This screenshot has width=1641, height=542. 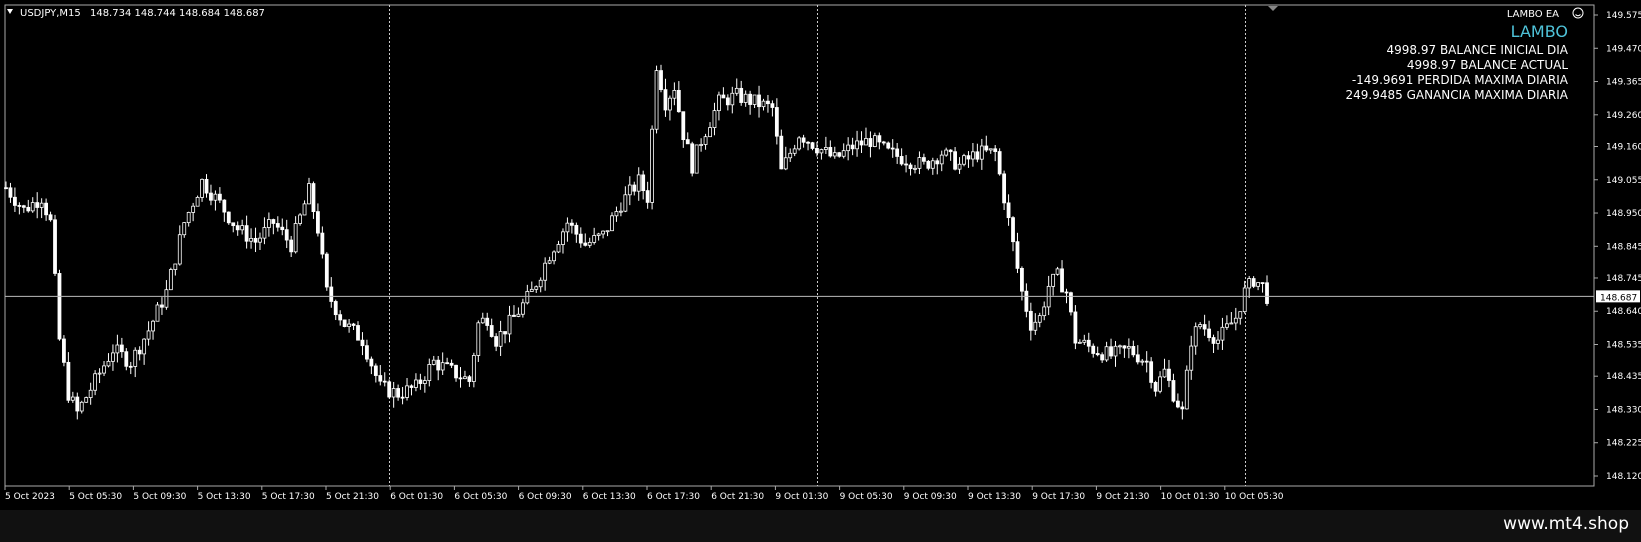 What do you see at coordinates (866, 497) in the screenshot?
I see `x-tick-label: 9 Oct 05:30` at bounding box center [866, 497].